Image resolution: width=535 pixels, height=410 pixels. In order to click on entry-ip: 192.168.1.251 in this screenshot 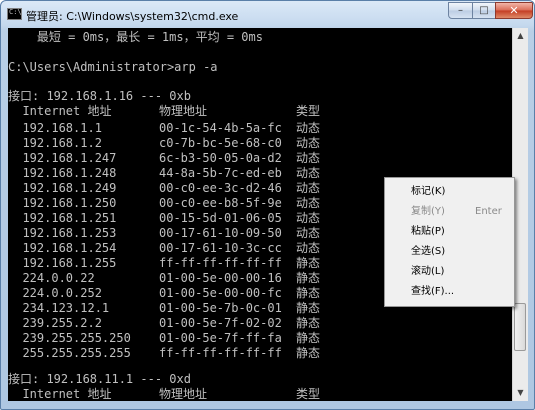, I will do `click(62, 218)`.